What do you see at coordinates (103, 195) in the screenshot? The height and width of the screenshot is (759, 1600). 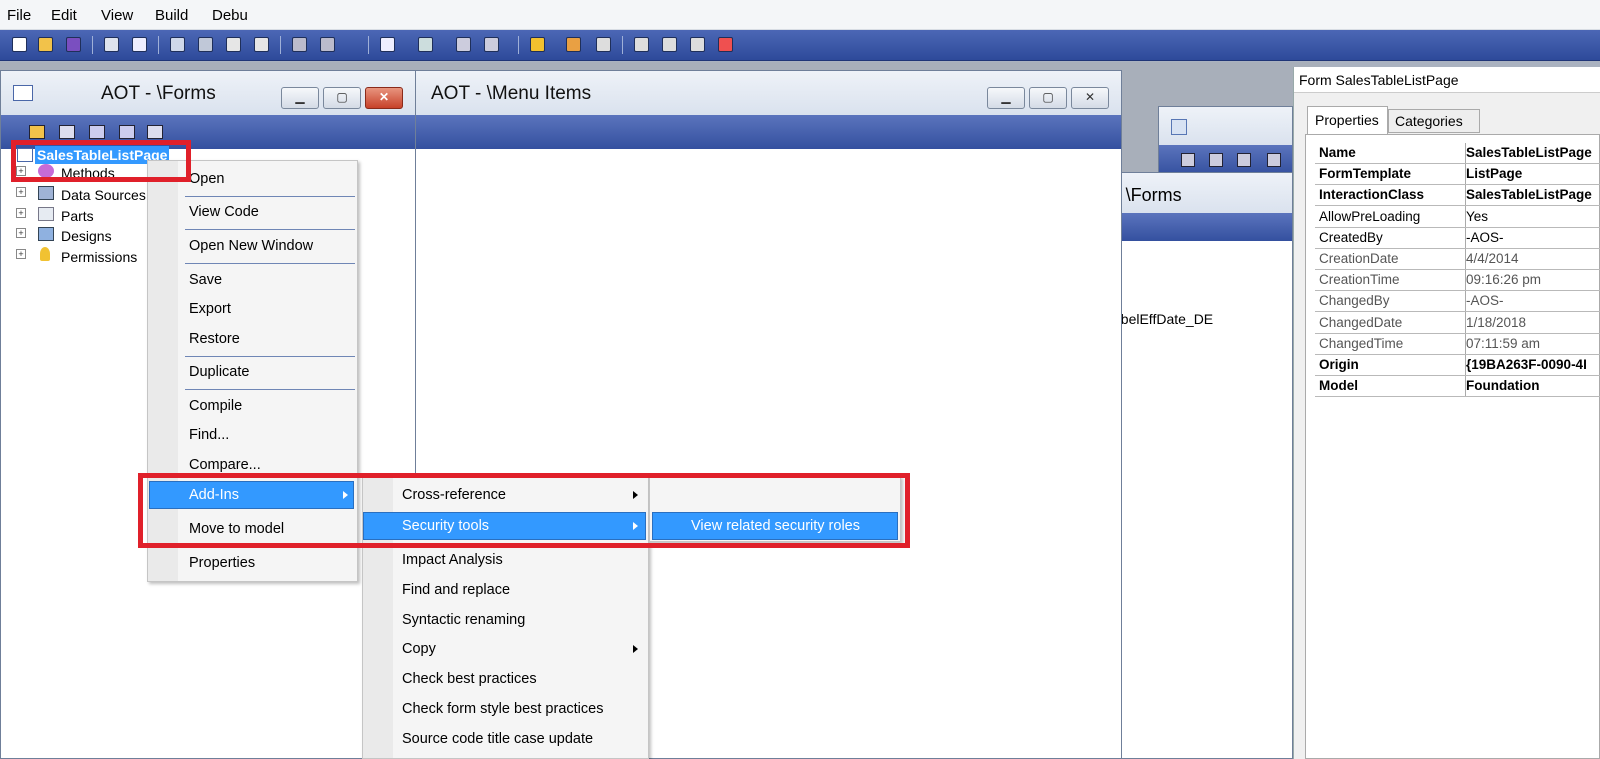 I see `tree-node-data-sources: Data Sources` at bounding box center [103, 195].